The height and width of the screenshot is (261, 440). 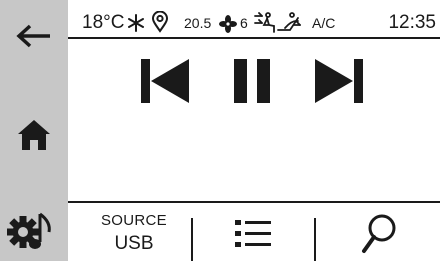 I want to click on home-icon, so click(x=34, y=135).